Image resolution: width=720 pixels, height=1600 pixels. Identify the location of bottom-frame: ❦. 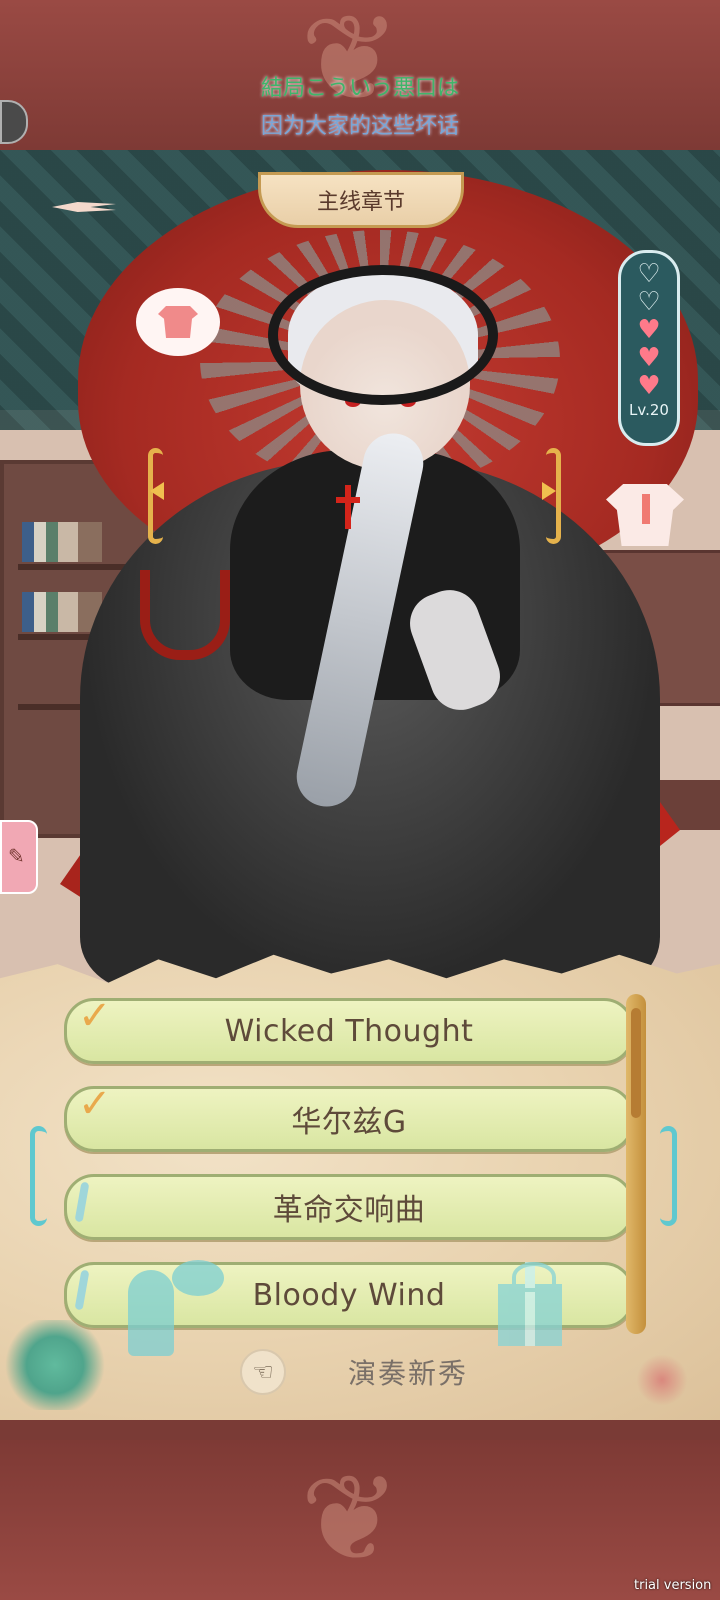
(360, 1520).